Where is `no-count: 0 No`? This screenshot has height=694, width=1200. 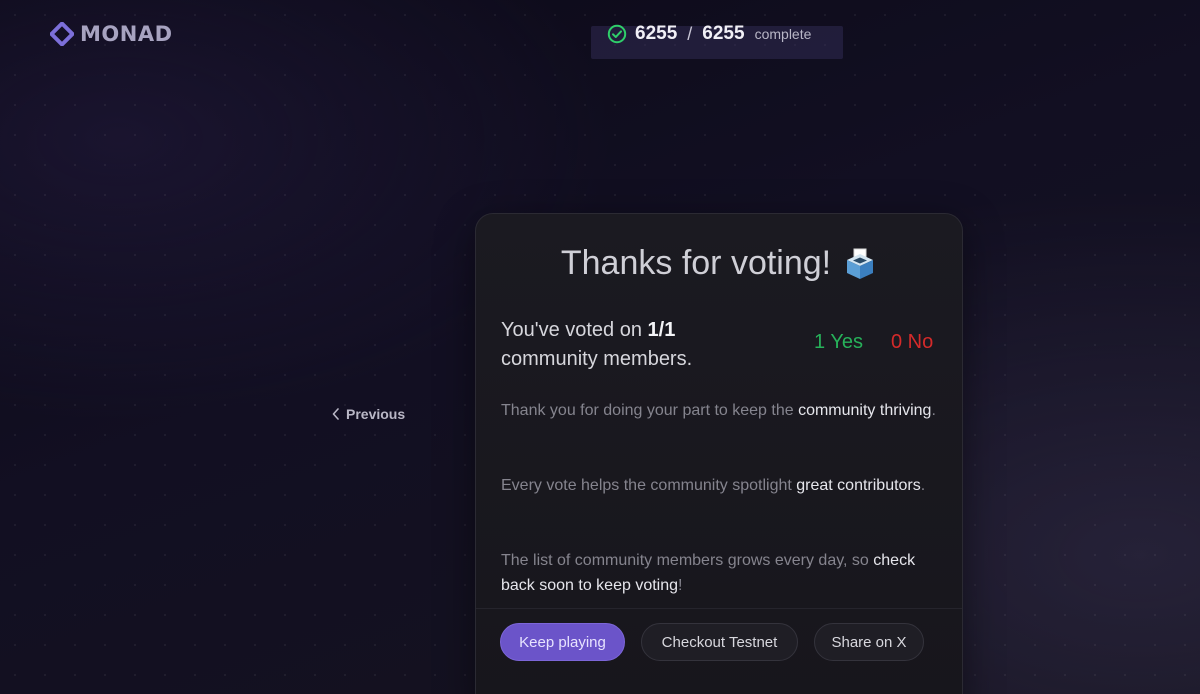 no-count: 0 No is located at coordinates (912, 342).